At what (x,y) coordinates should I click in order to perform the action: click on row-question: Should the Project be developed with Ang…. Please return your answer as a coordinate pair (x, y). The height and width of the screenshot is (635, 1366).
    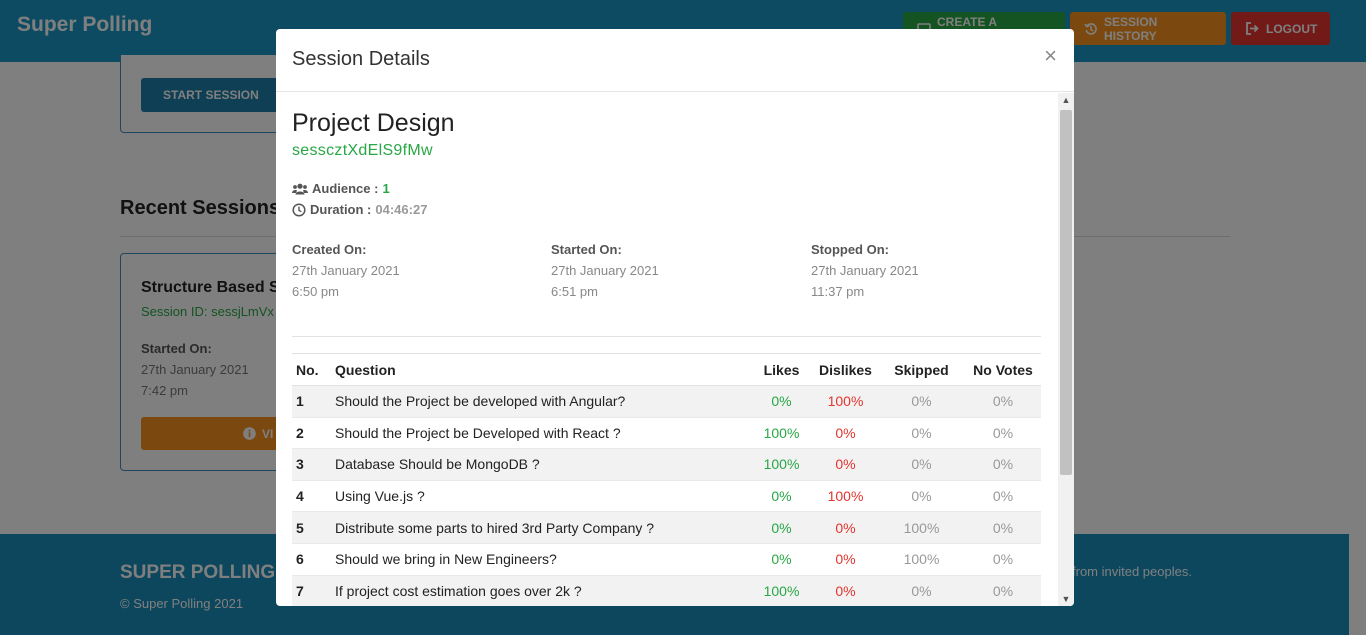
    Looking at the image, I should click on (540, 401).